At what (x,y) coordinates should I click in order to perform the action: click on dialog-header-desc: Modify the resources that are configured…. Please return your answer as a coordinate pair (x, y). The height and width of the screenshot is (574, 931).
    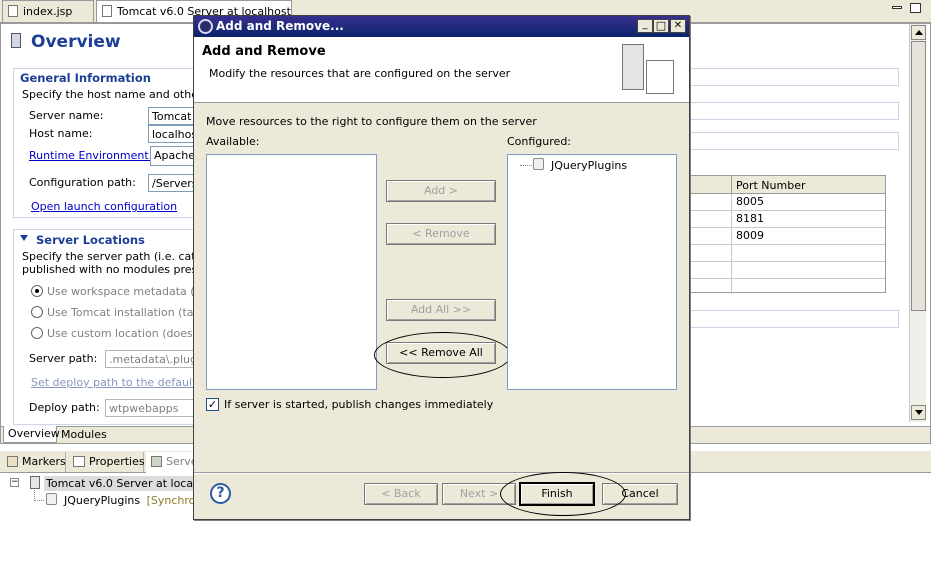
    Looking at the image, I should click on (360, 73).